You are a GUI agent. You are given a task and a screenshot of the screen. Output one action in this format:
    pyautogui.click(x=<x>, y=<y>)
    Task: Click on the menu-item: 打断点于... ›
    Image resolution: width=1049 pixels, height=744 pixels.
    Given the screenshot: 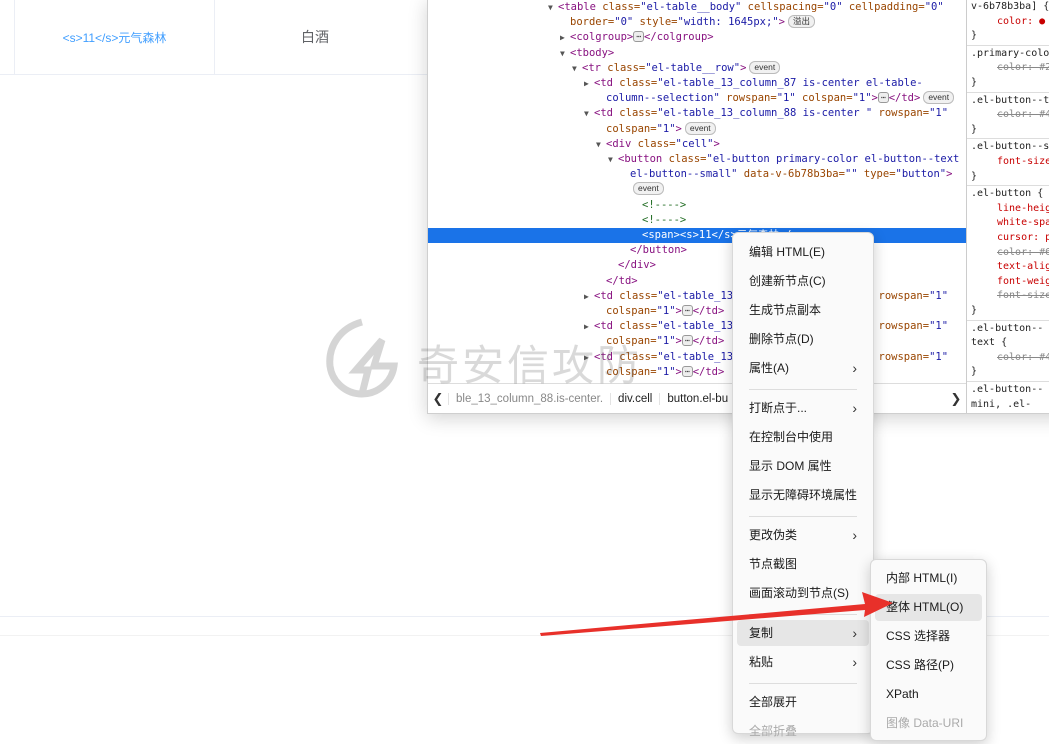 What is the action you would take?
    pyautogui.click(x=803, y=408)
    